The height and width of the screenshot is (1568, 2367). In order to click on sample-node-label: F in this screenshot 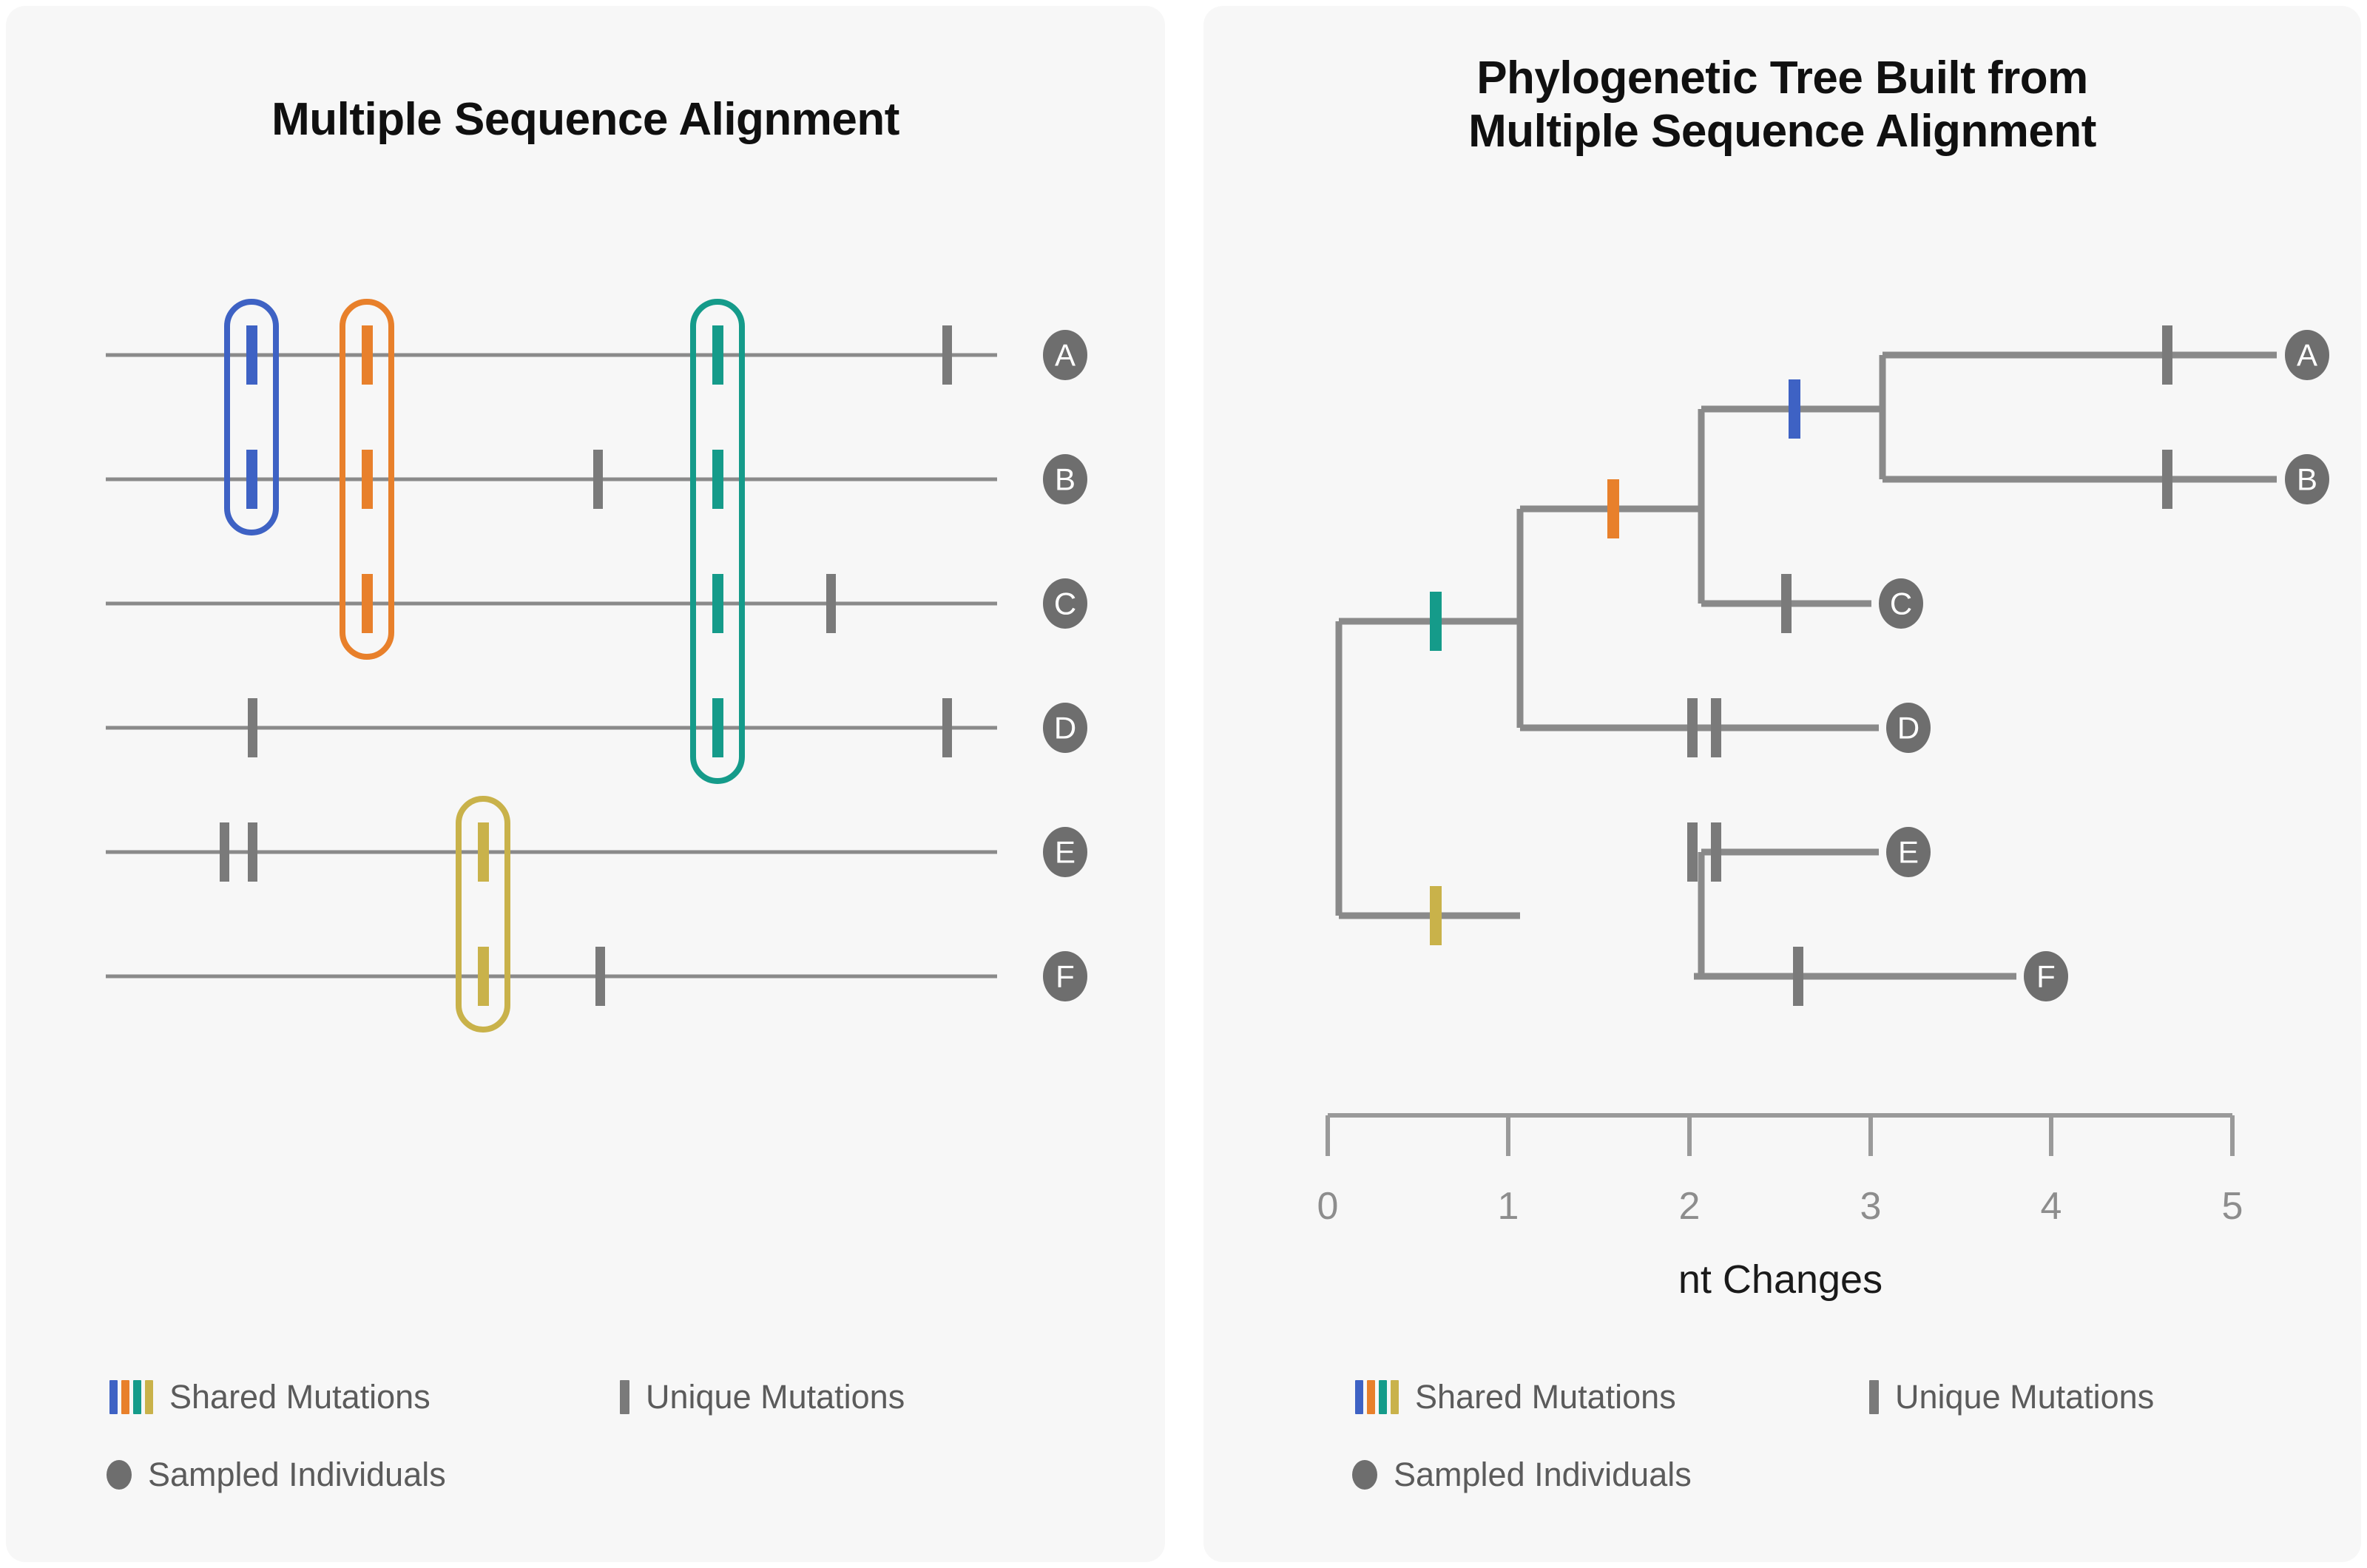, I will do `click(1065, 976)`.